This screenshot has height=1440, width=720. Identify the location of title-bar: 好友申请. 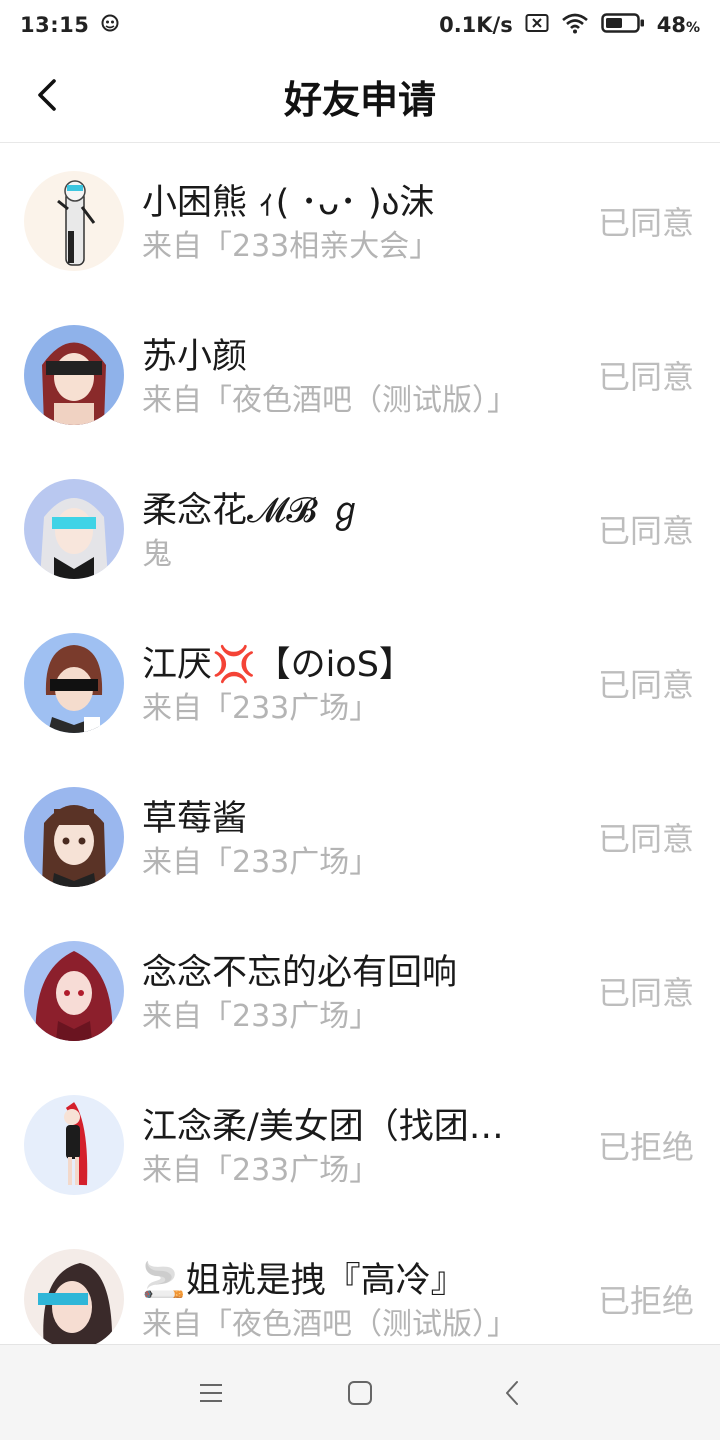
(360, 96).